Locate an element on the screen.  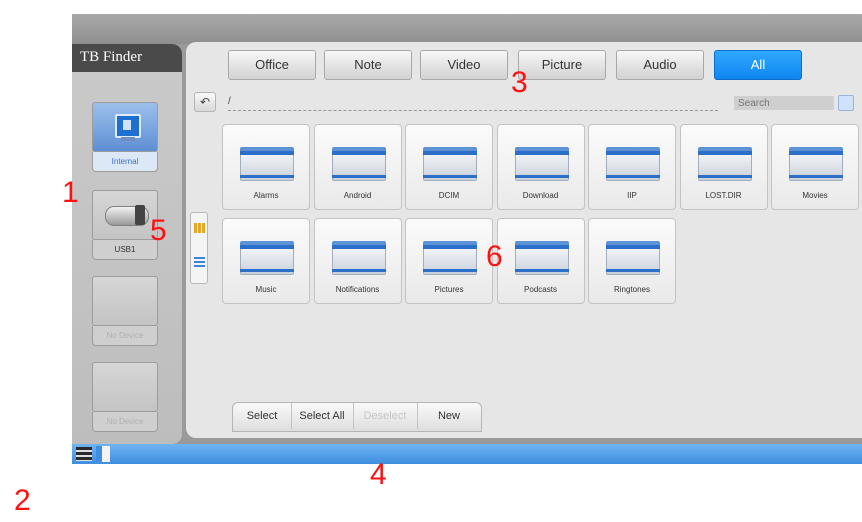
usb-plug is located at coordinates (140, 215).